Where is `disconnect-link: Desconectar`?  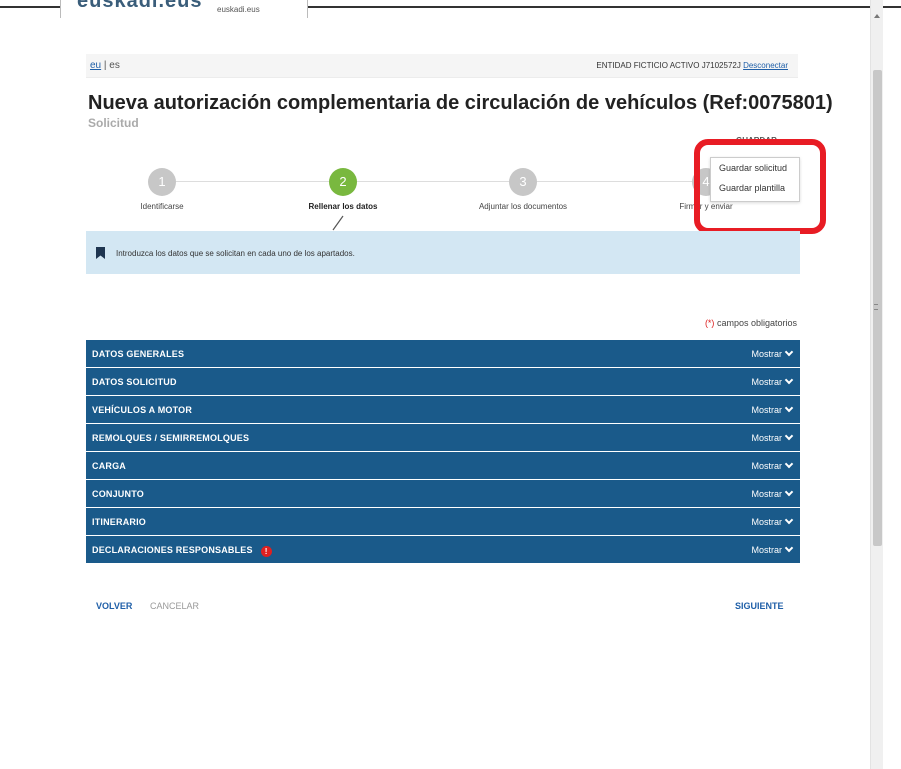 disconnect-link: Desconectar is located at coordinates (765, 65).